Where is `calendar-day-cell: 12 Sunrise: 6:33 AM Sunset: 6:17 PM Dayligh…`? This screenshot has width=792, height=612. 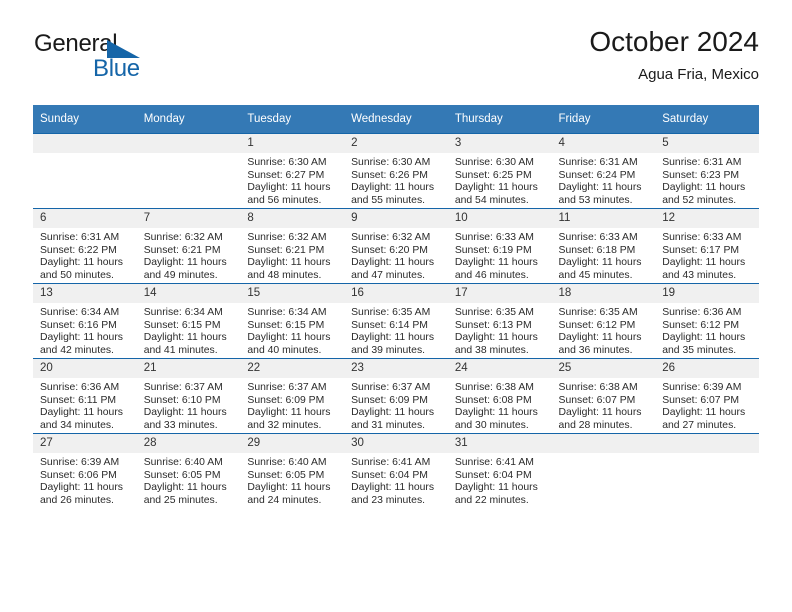 calendar-day-cell: 12 Sunrise: 6:33 AM Sunset: 6:17 PM Dayligh… is located at coordinates (707, 246).